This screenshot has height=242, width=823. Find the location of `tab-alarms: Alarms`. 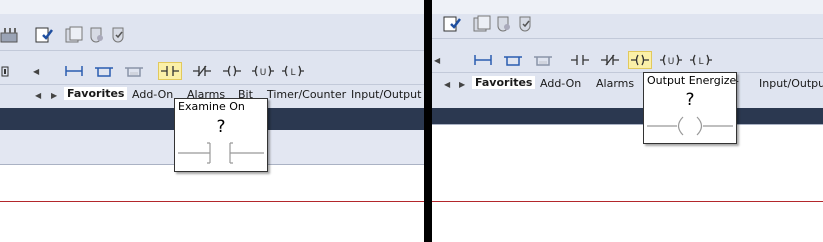

tab-alarms: Alarms is located at coordinates (615, 83).